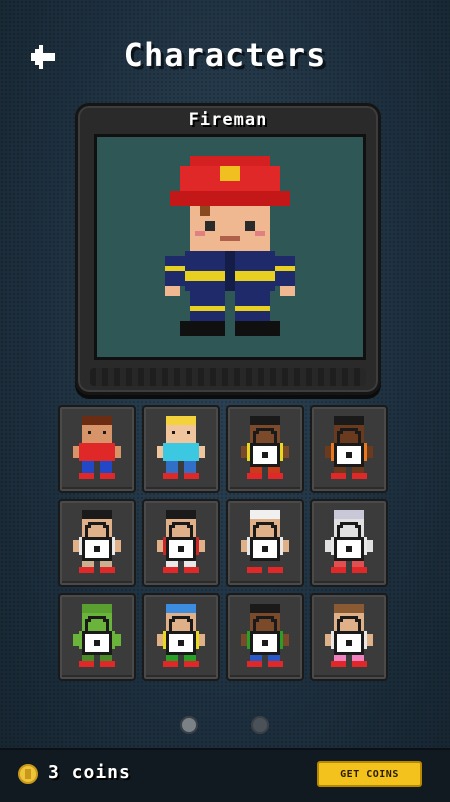 This screenshot has width=450, height=802. I want to click on character-slot-kid-red-shirt, so click(97, 449).